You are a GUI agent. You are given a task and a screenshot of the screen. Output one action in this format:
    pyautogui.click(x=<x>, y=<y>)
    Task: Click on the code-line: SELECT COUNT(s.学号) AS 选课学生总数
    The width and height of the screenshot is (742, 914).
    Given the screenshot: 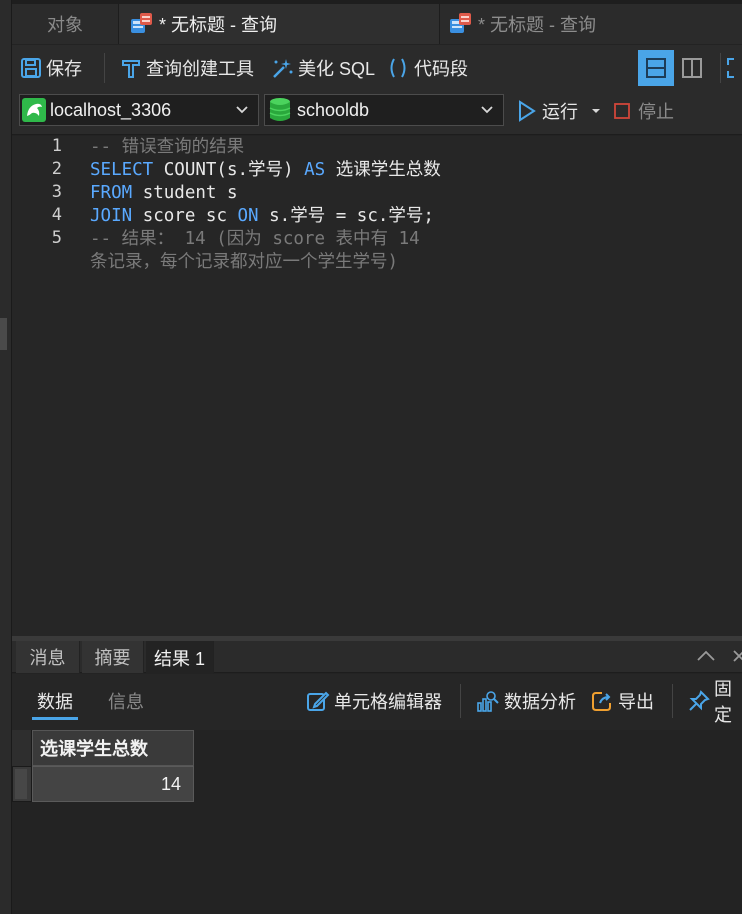 What is the action you would take?
    pyautogui.click(x=265, y=170)
    